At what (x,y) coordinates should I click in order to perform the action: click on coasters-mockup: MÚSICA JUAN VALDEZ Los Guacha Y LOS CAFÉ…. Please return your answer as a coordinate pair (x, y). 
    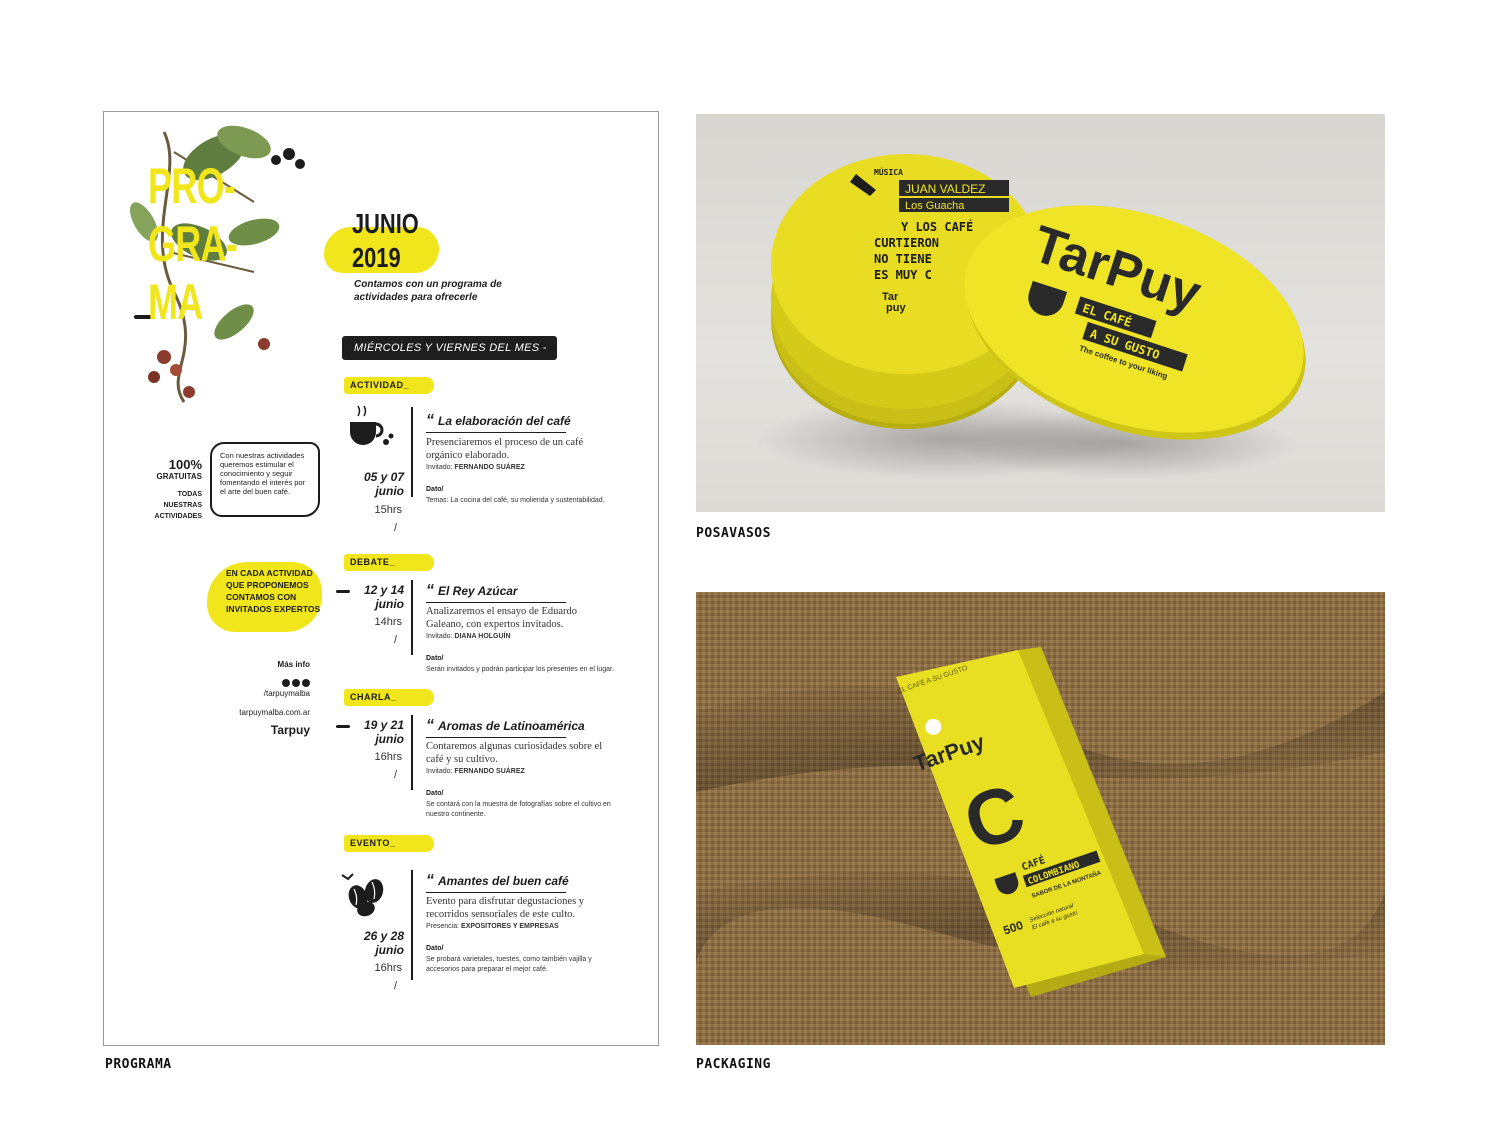
    Looking at the image, I should click on (1031, 316).